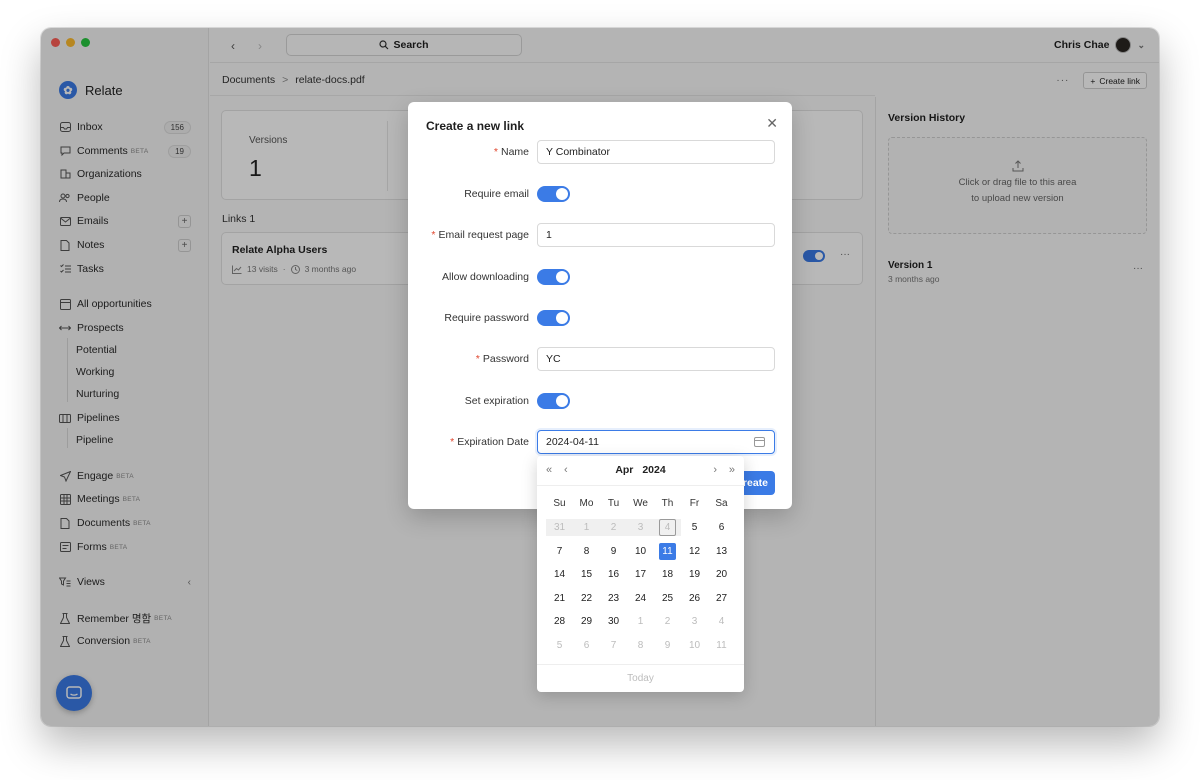  I want to click on require-password-label: Require password, so click(486, 318).